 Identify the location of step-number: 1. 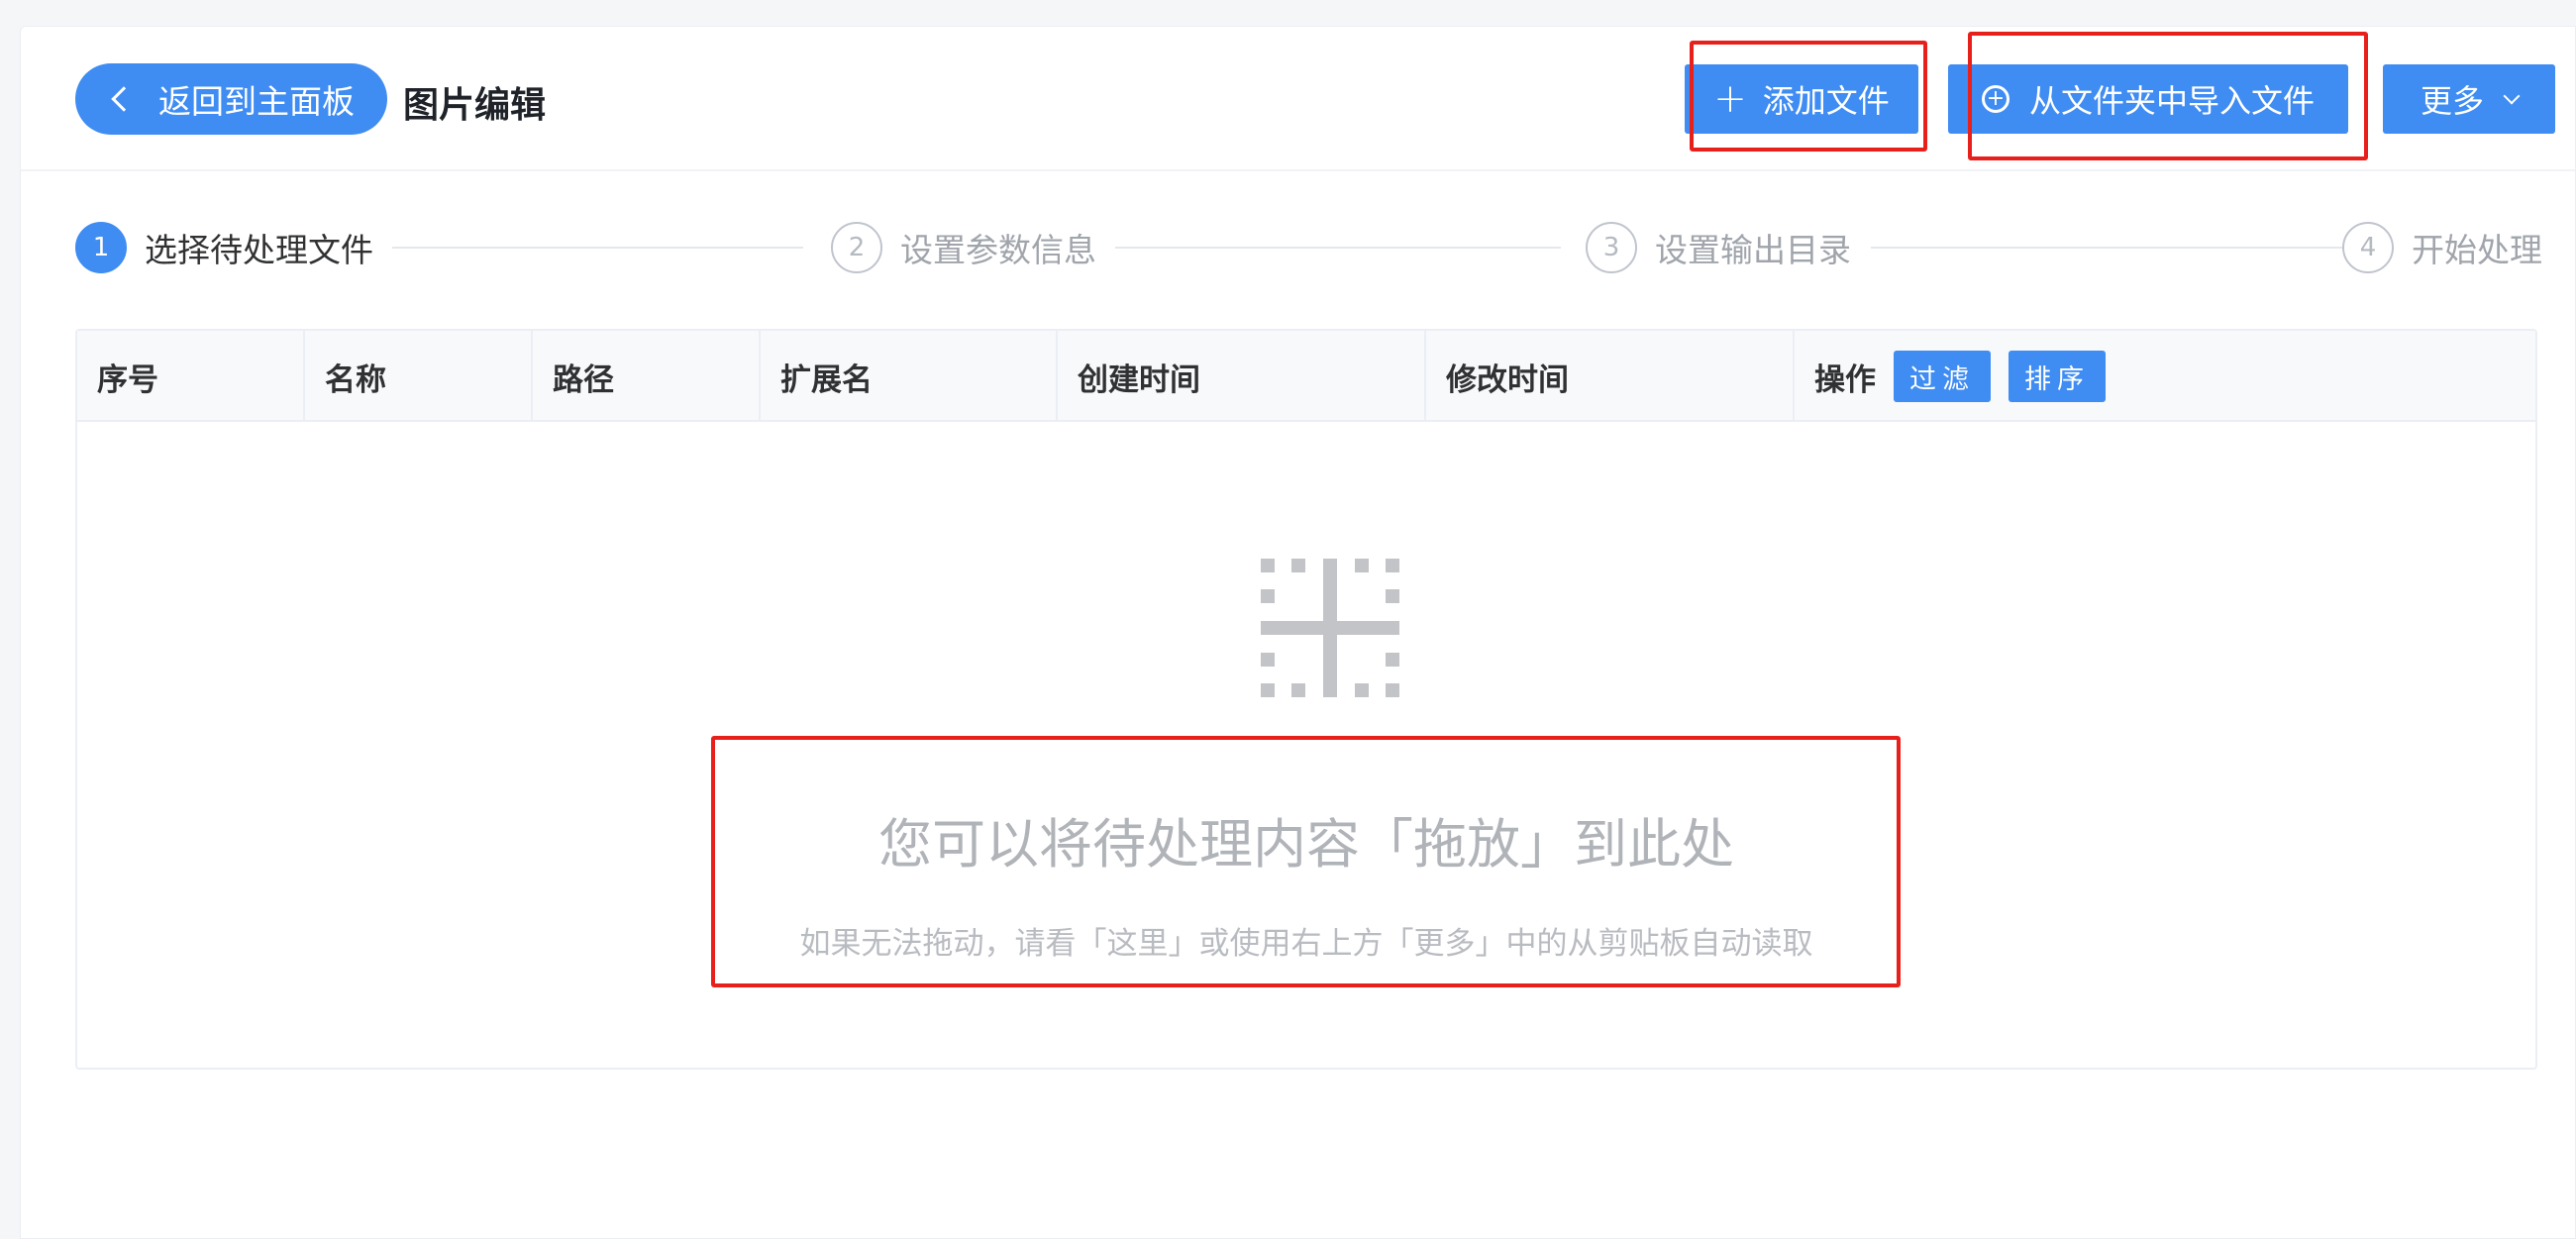
(101, 247).